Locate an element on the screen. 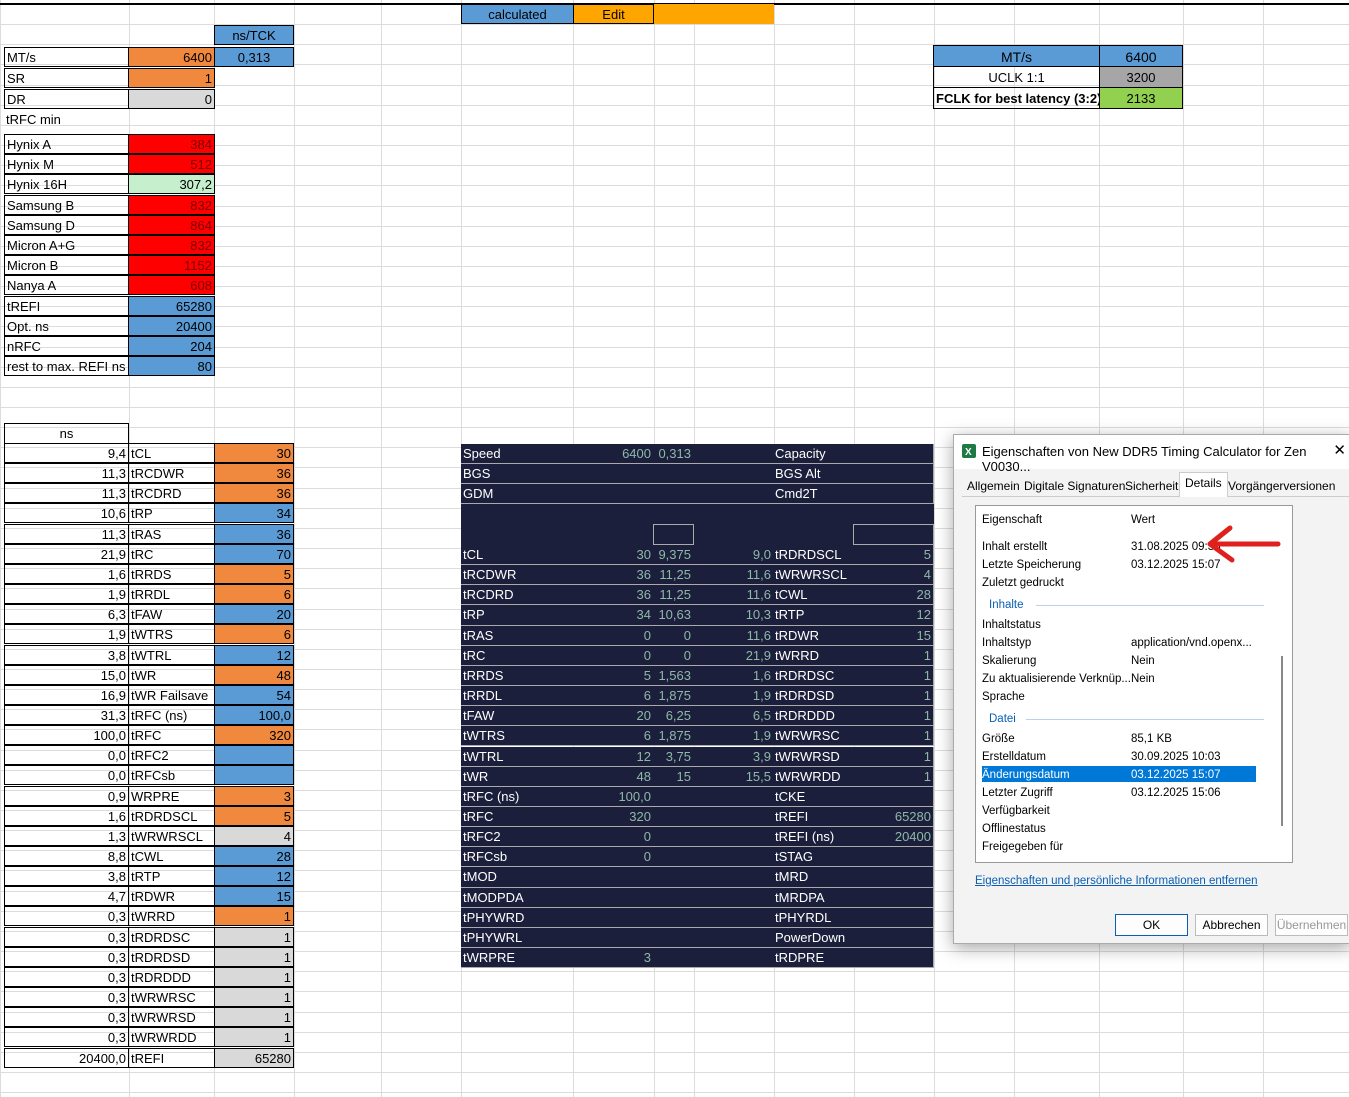  fclk-label: FCLK for best latency (3:2) is located at coordinates (1016, 98).